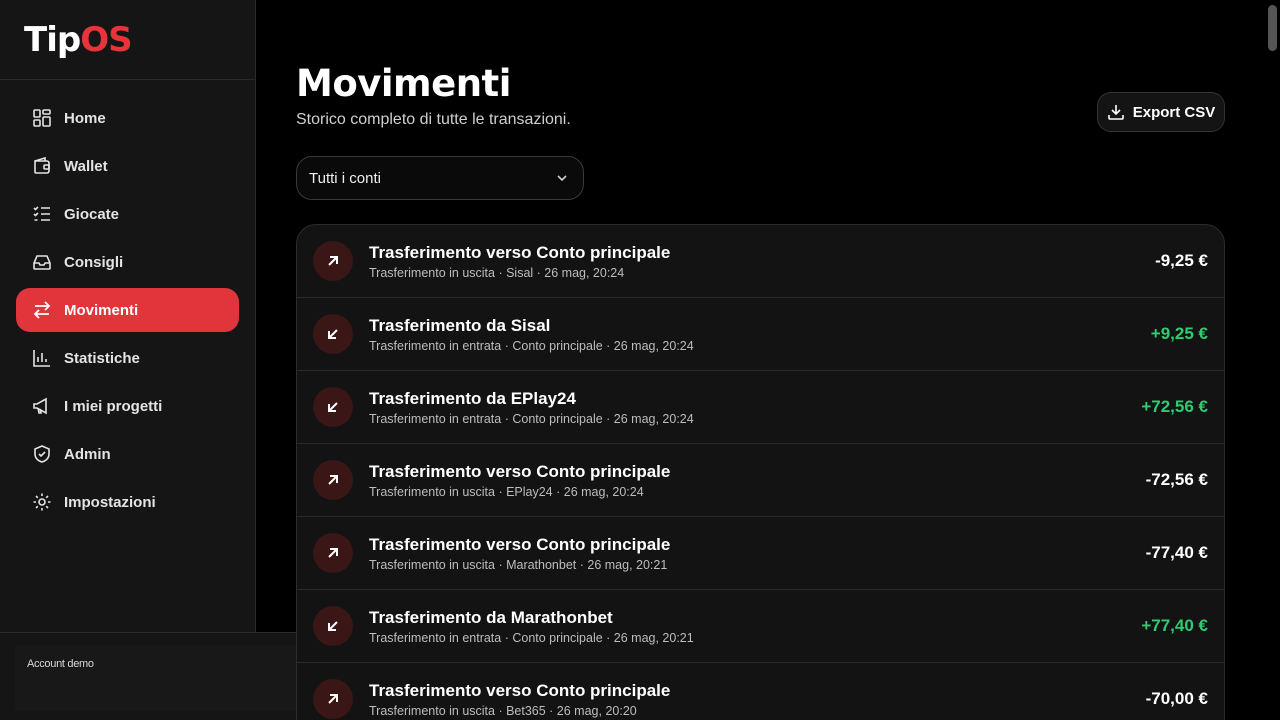 The height and width of the screenshot is (720, 1280). I want to click on sidebar-item-progetti: I miei progetti, so click(127, 406).